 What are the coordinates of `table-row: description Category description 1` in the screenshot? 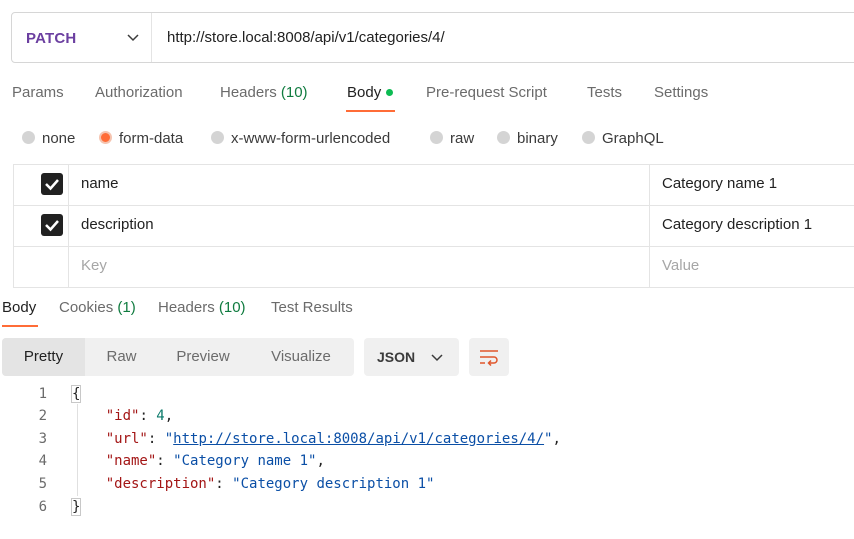 It's located at (434, 226).